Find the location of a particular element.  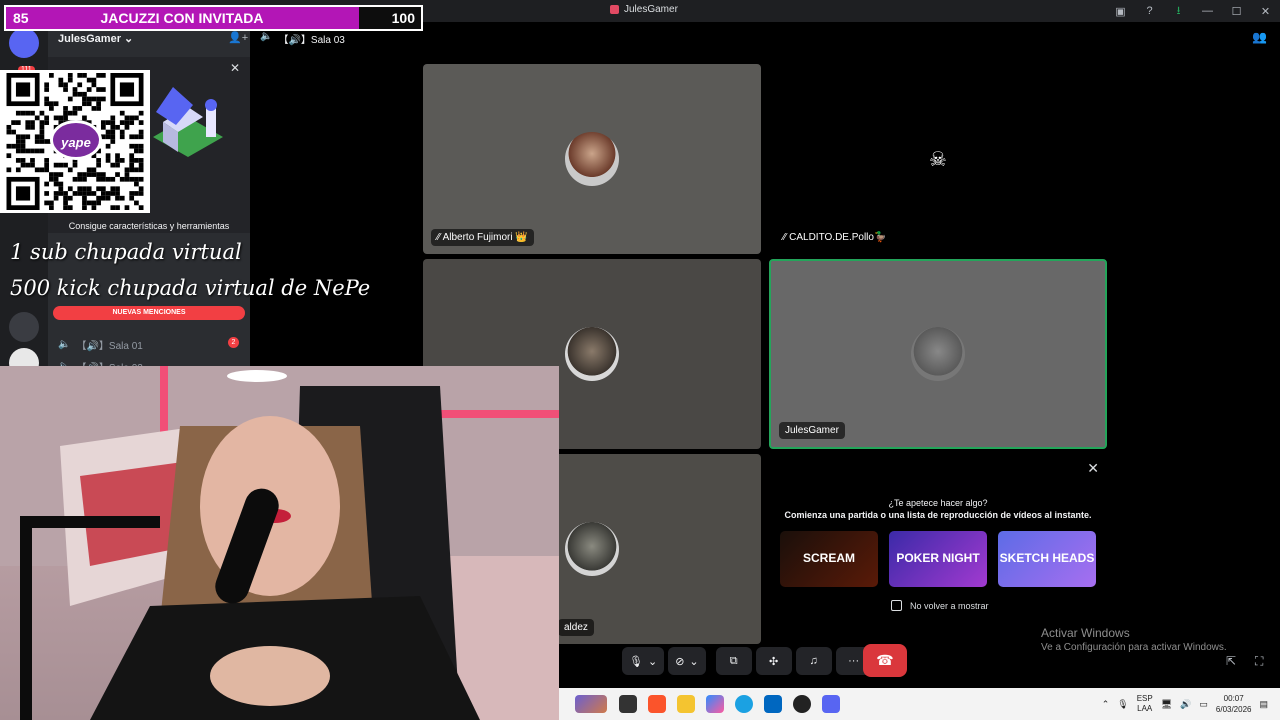

participant-nametag: JulesGamer is located at coordinates (812, 430).